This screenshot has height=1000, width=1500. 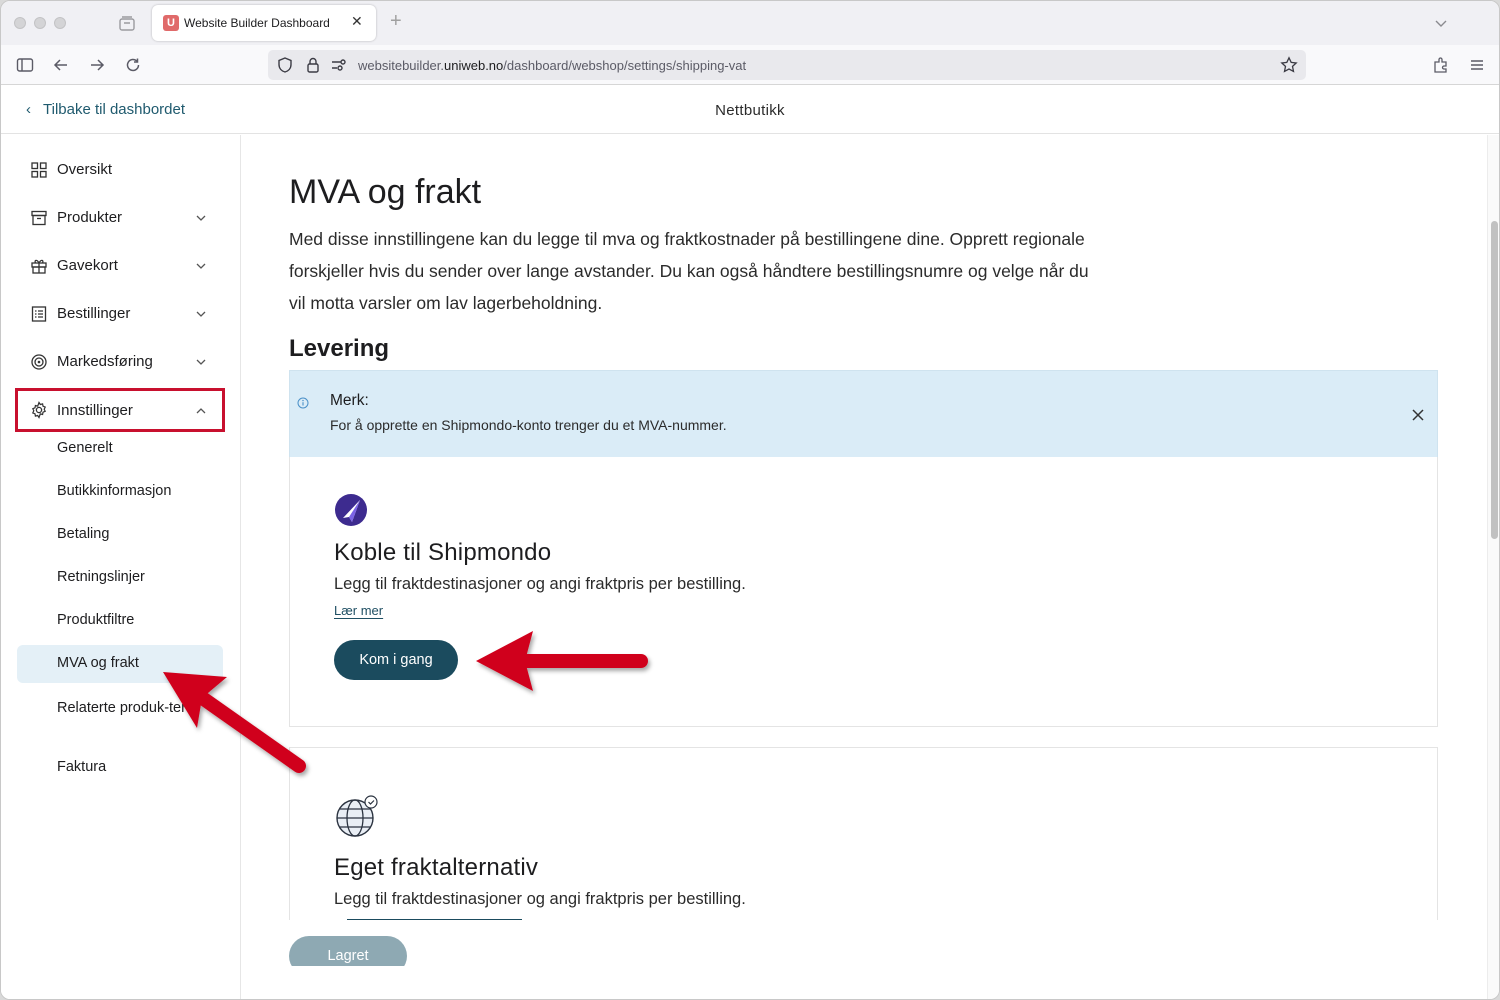 I want to click on section-title-levering: Levering, so click(x=339, y=348).